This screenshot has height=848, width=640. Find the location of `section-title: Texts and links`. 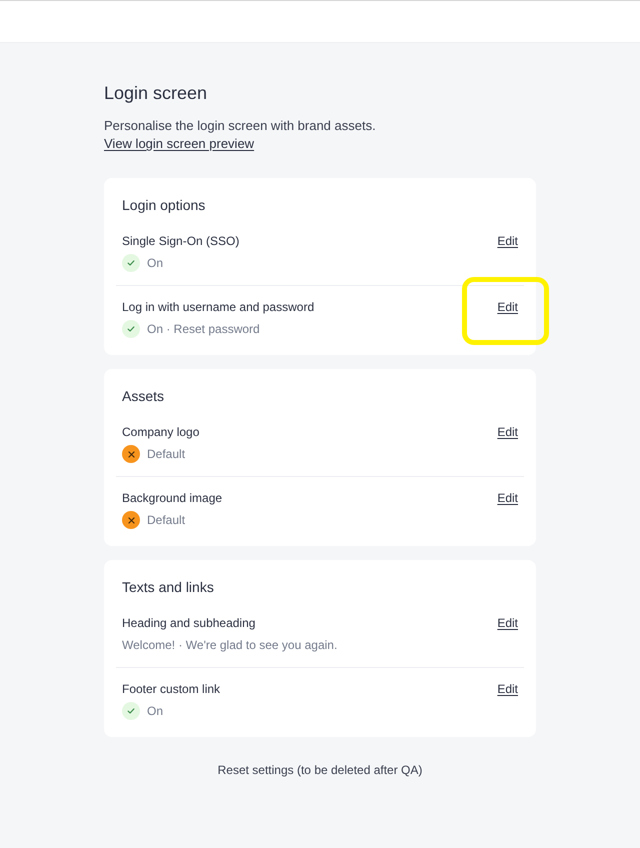

section-title: Texts and links is located at coordinates (168, 587).